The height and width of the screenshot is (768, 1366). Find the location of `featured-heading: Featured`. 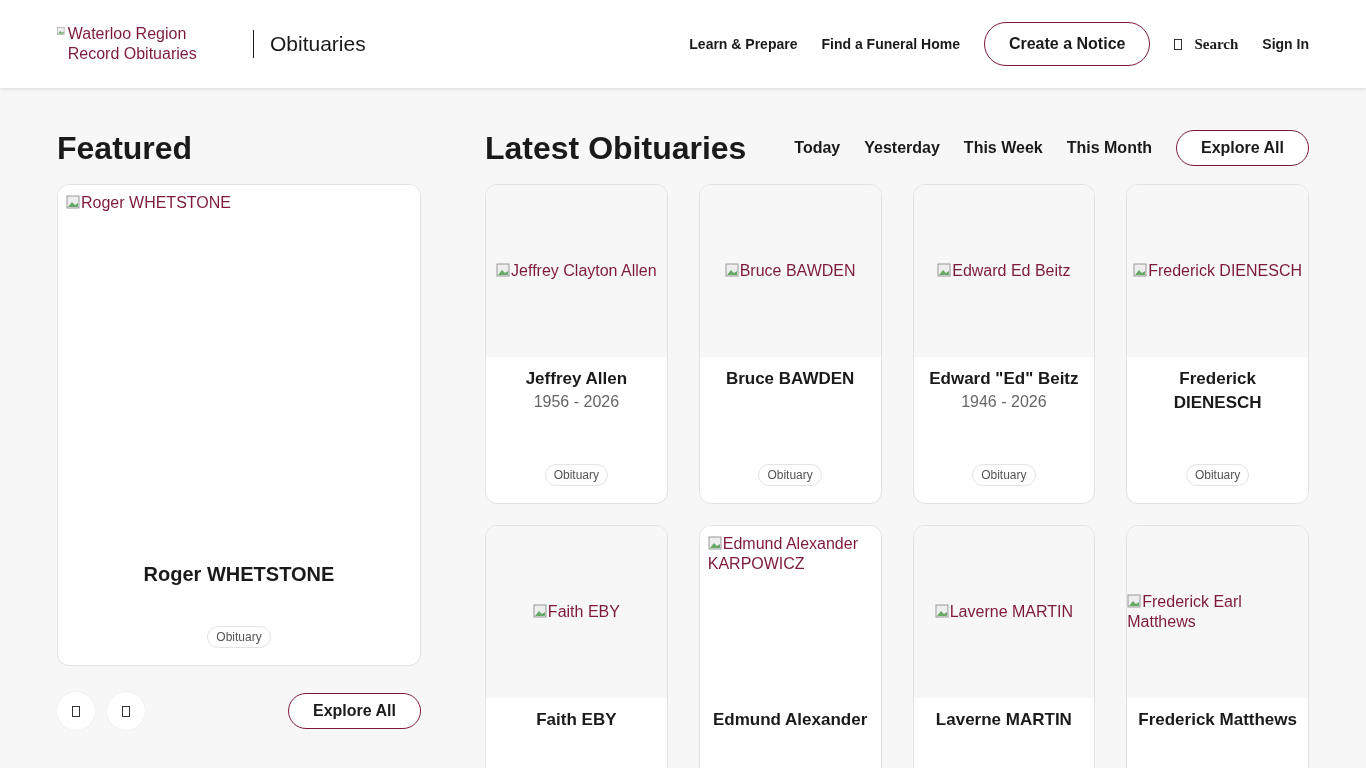

featured-heading: Featured is located at coordinates (125, 148).